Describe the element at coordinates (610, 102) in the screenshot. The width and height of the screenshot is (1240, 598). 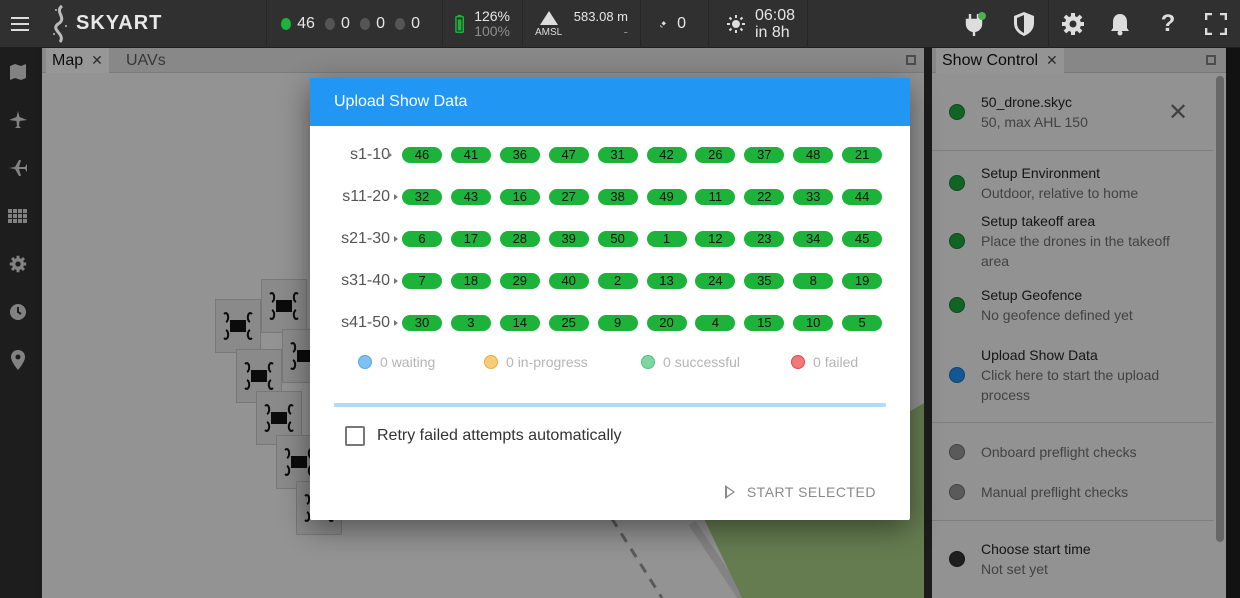
I see `dialog-title: Upload Show Data` at that location.